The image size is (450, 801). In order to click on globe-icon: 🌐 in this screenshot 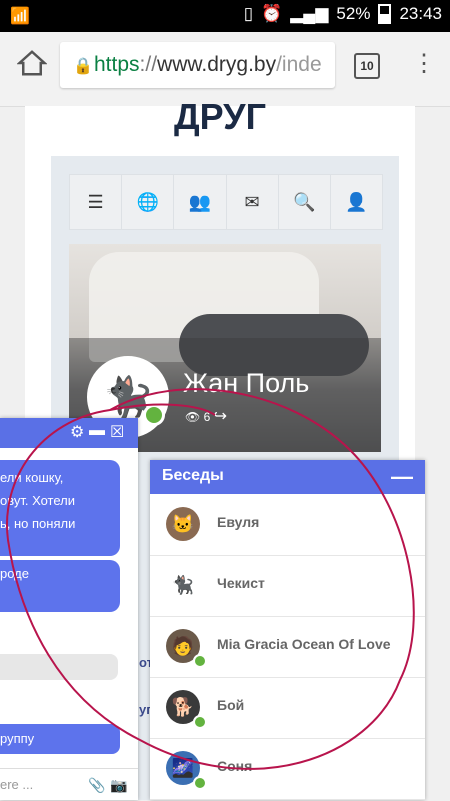, I will do `click(148, 202)`.